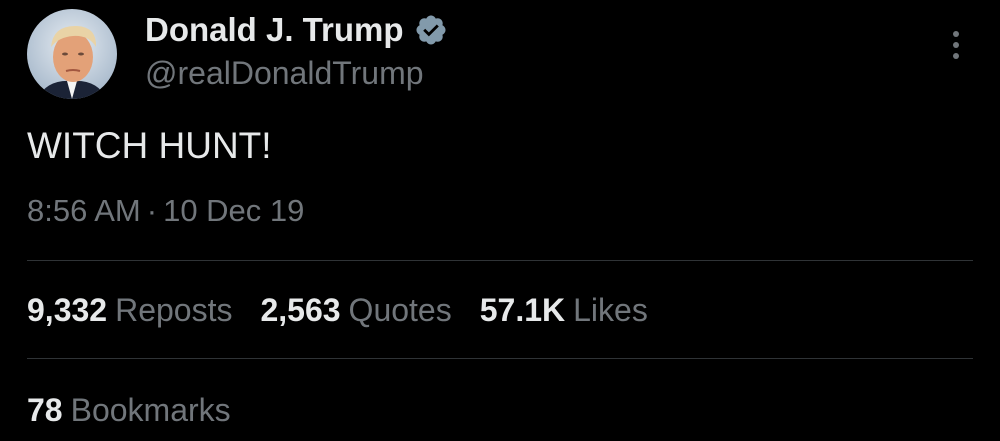  Describe the element at coordinates (67, 310) in the screenshot. I see `reposts-count: 9,332` at that location.